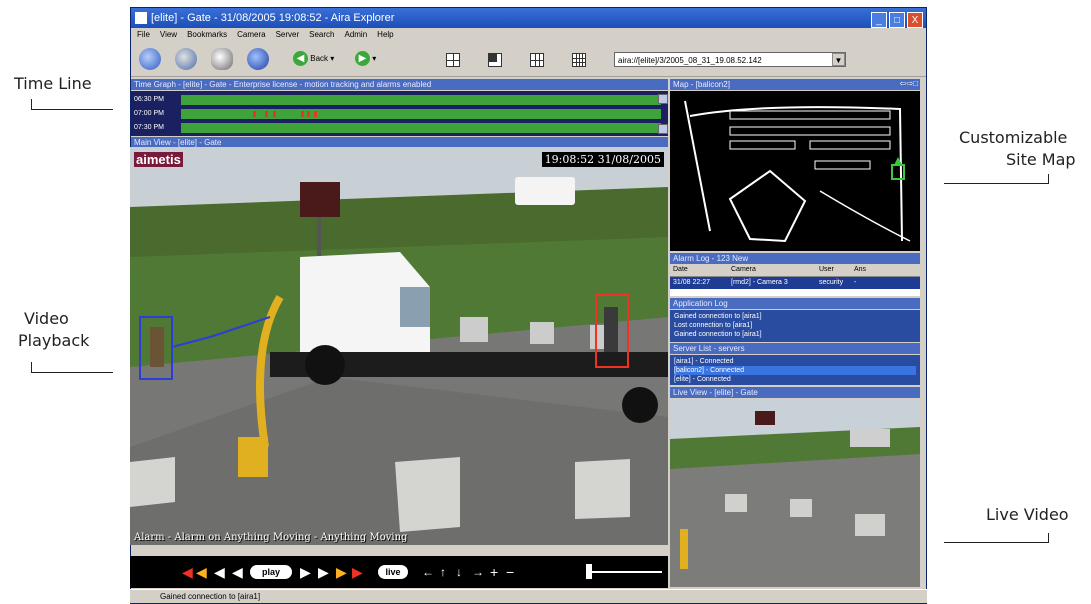 This screenshot has width=1091, height=604. I want to click on column-user: User, so click(836, 270).